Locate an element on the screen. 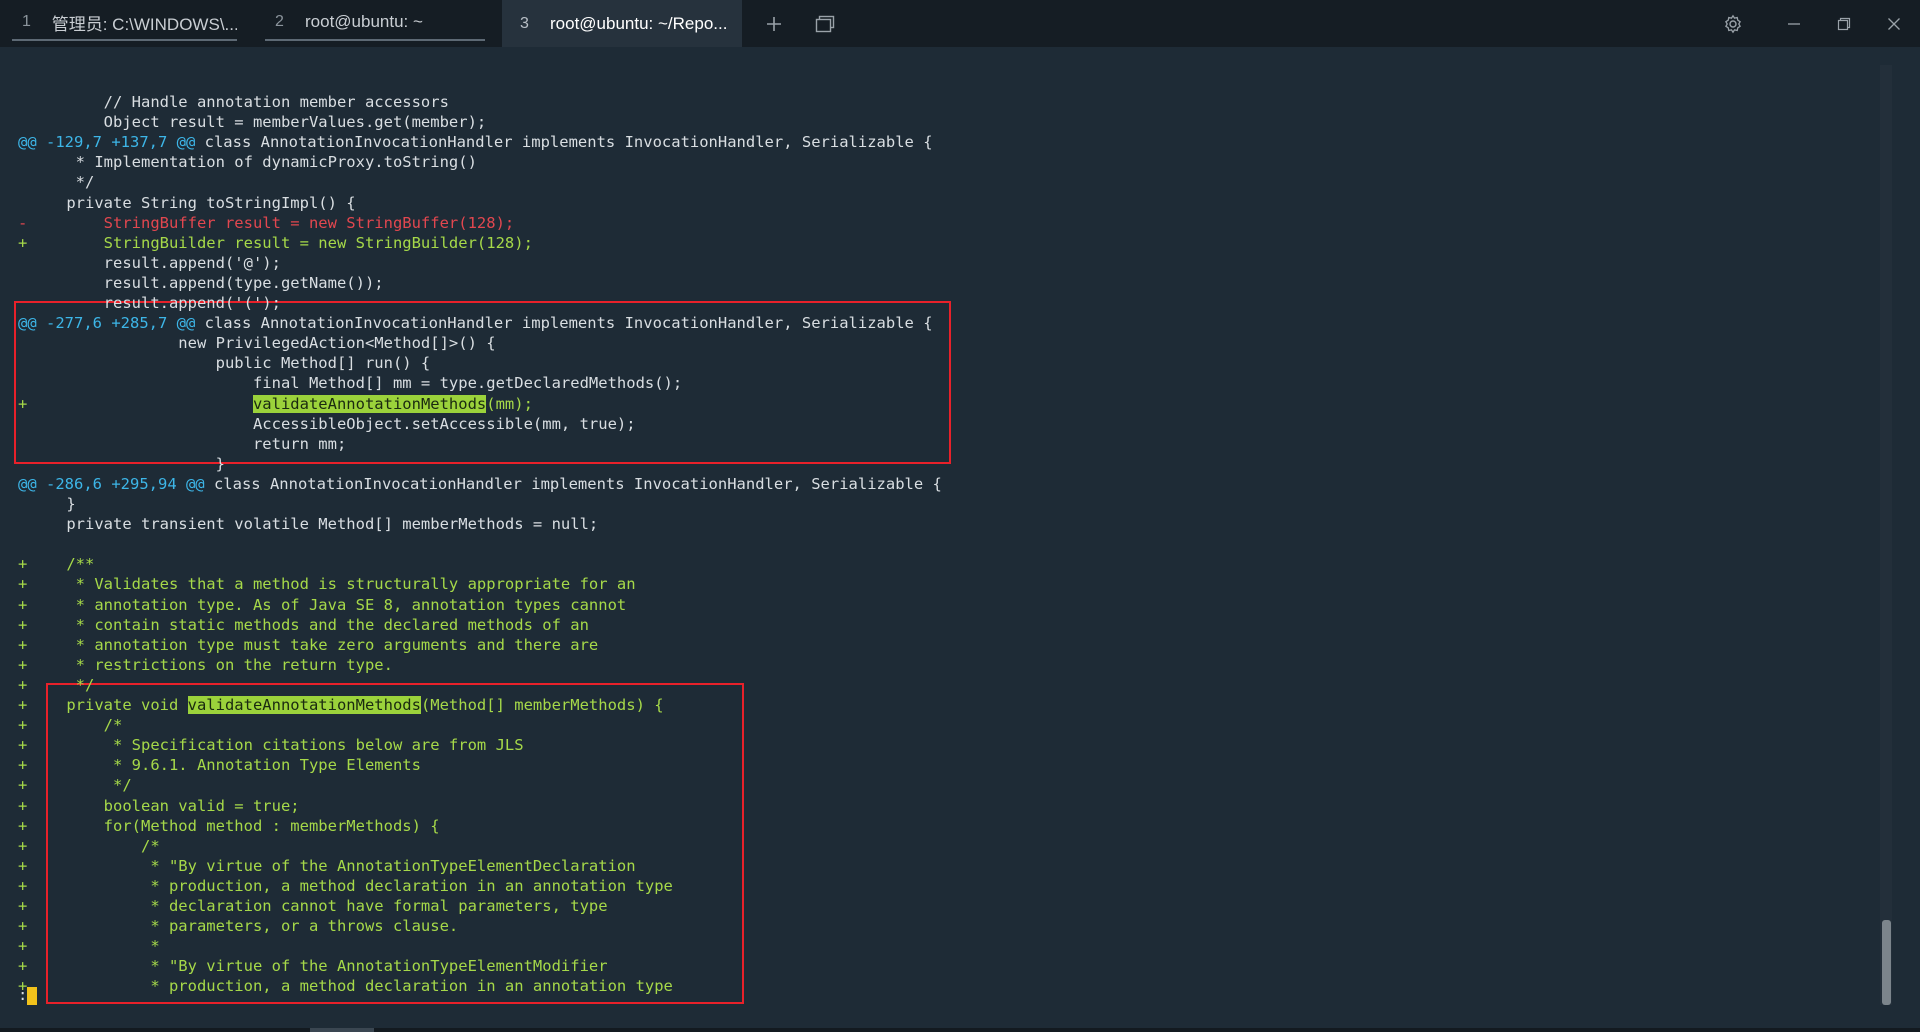 Image resolution: width=1920 pixels, height=1032 pixels. hunk-range: -286,6 +295,94 @@ is located at coordinates (125, 483).